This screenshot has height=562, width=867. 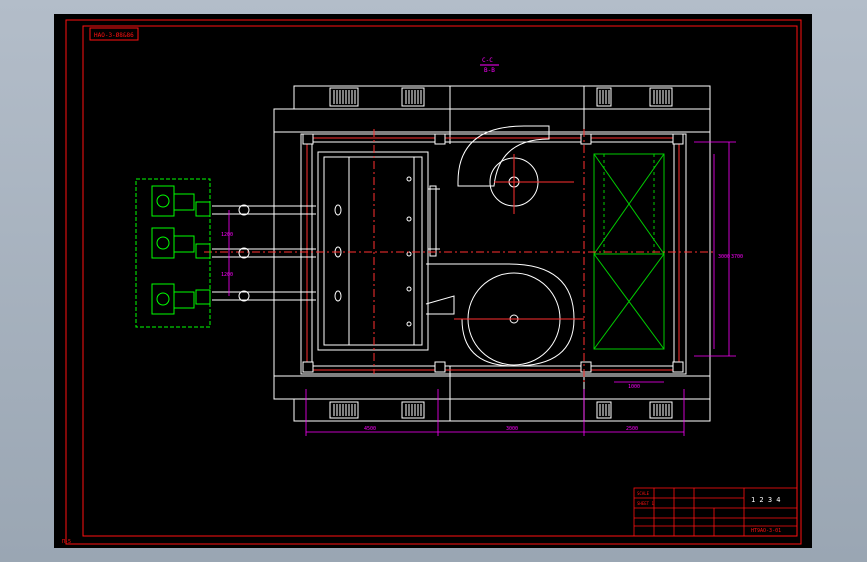 I want to click on lower-fan, so click(x=504, y=315).